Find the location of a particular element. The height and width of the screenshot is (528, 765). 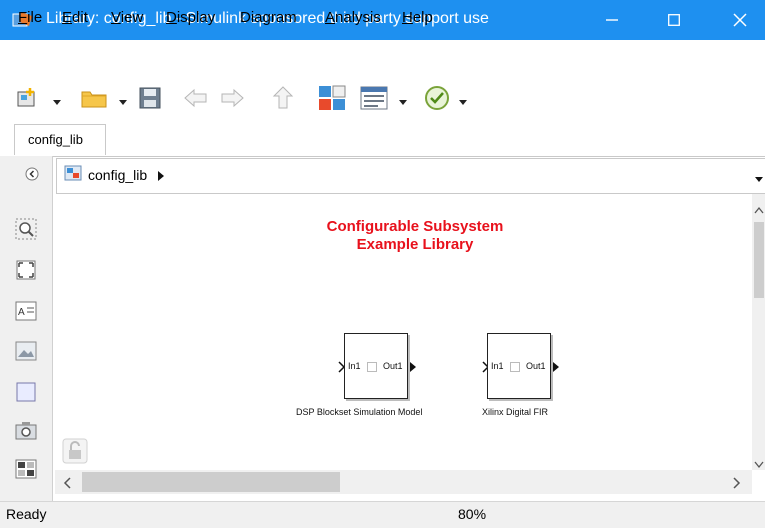

menu-view: View is located at coordinates (127, 17).